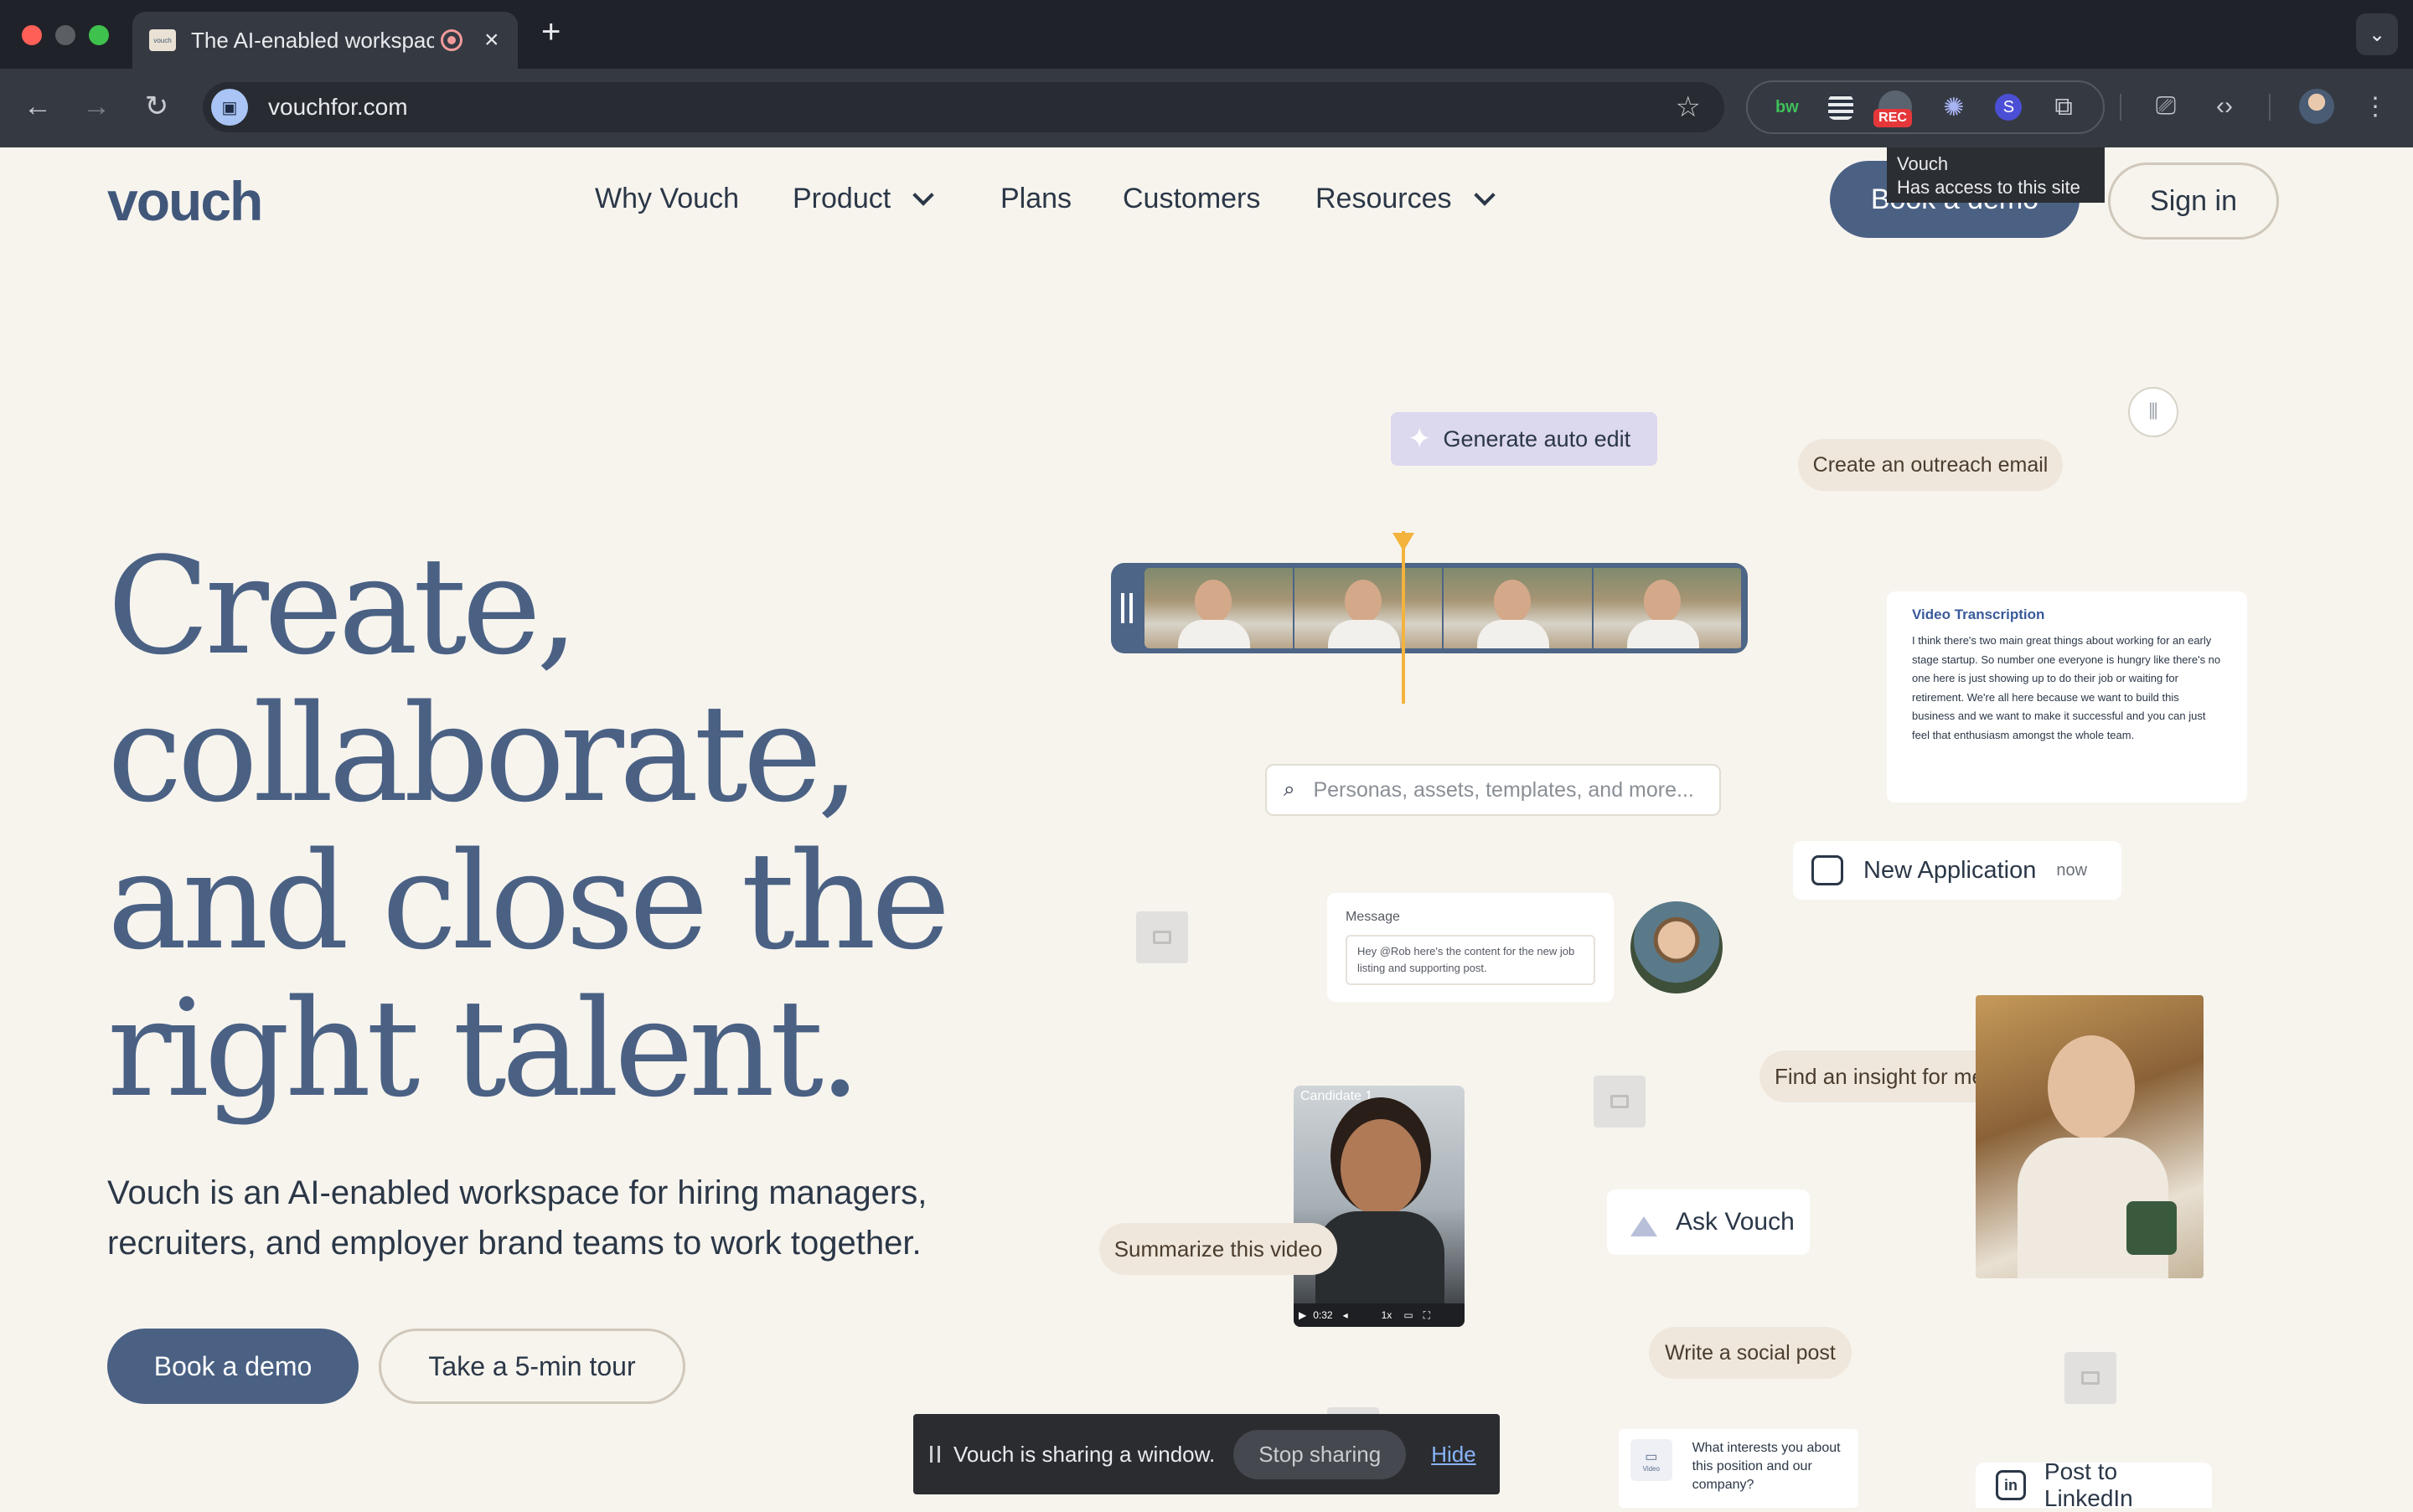 This screenshot has height=1512, width=2413. What do you see at coordinates (1403, 617) in the screenshot?
I see `playhead` at bounding box center [1403, 617].